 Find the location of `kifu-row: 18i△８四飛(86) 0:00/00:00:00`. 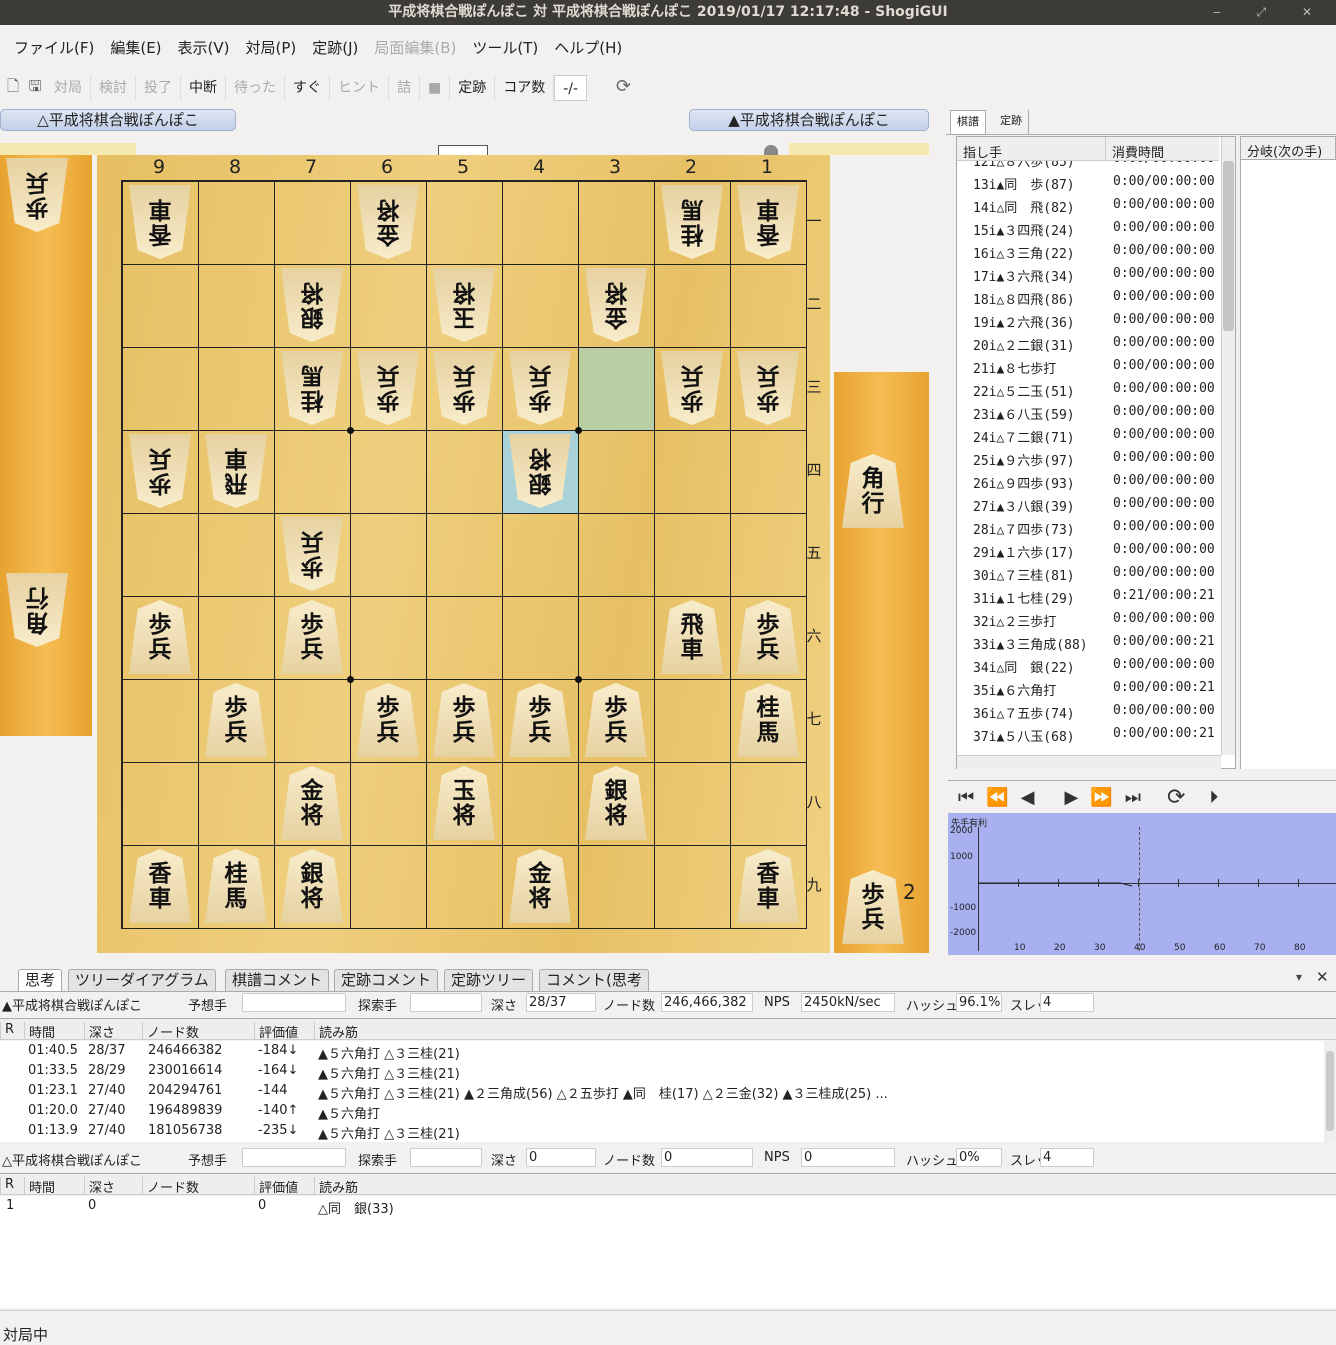

kifu-row: 18i△８四飛(86) 0:00/00:00:00 is located at coordinates (1096, 298).